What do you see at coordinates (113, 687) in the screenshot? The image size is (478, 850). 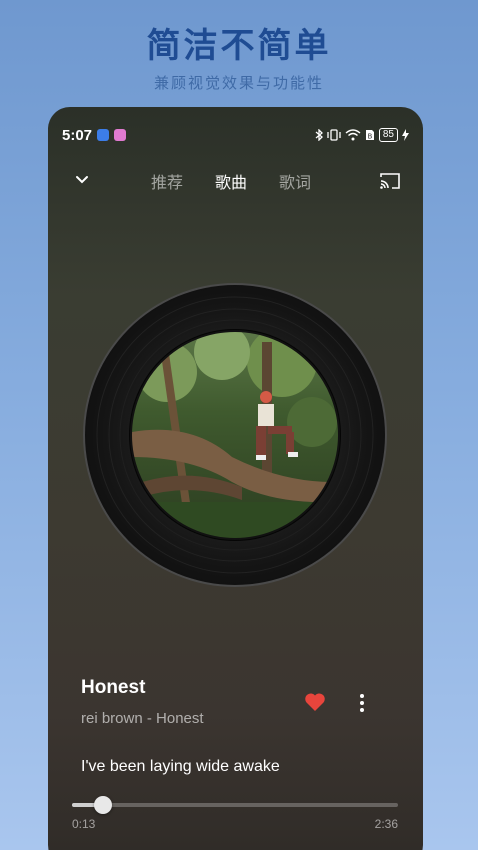 I see `song-title: Honest` at bounding box center [113, 687].